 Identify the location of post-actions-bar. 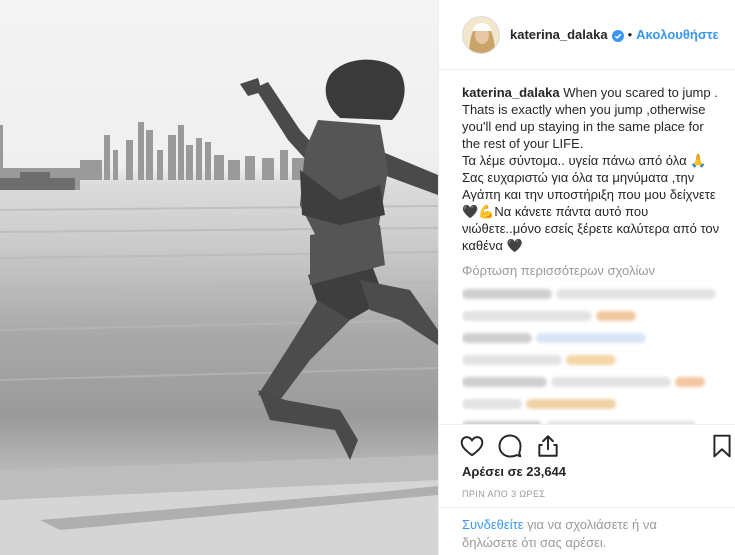
(587, 444).